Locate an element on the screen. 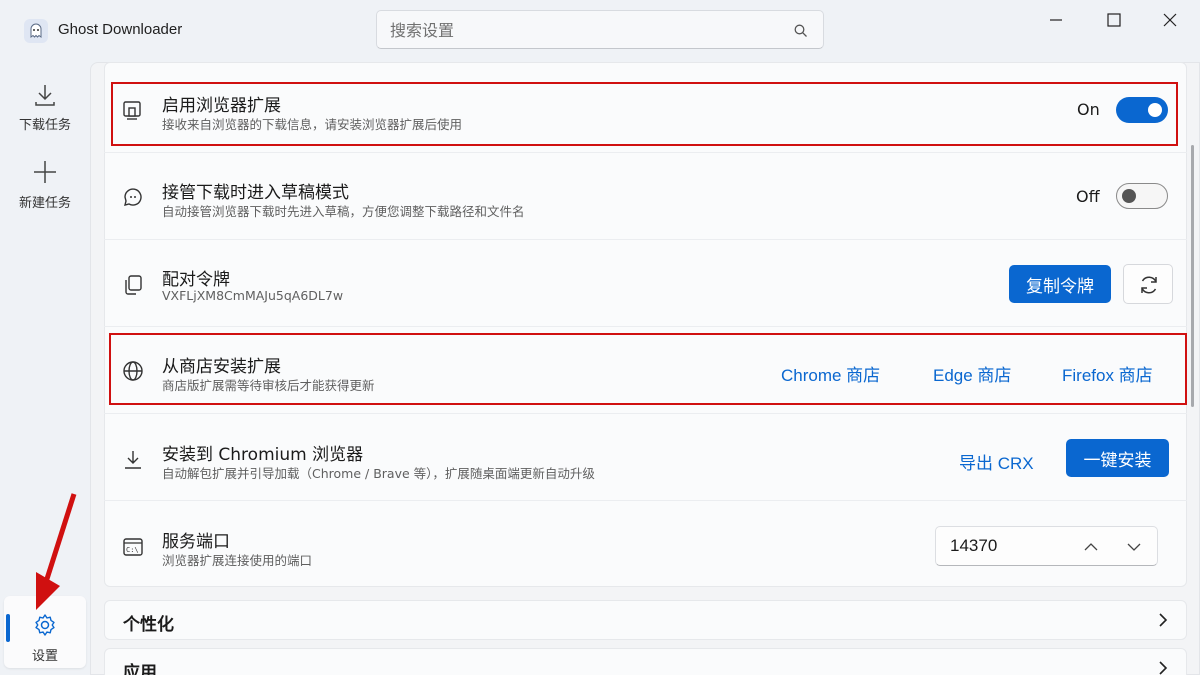 The height and width of the screenshot is (675, 1200). refresh-token-button is located at coordinates (1148, 284).